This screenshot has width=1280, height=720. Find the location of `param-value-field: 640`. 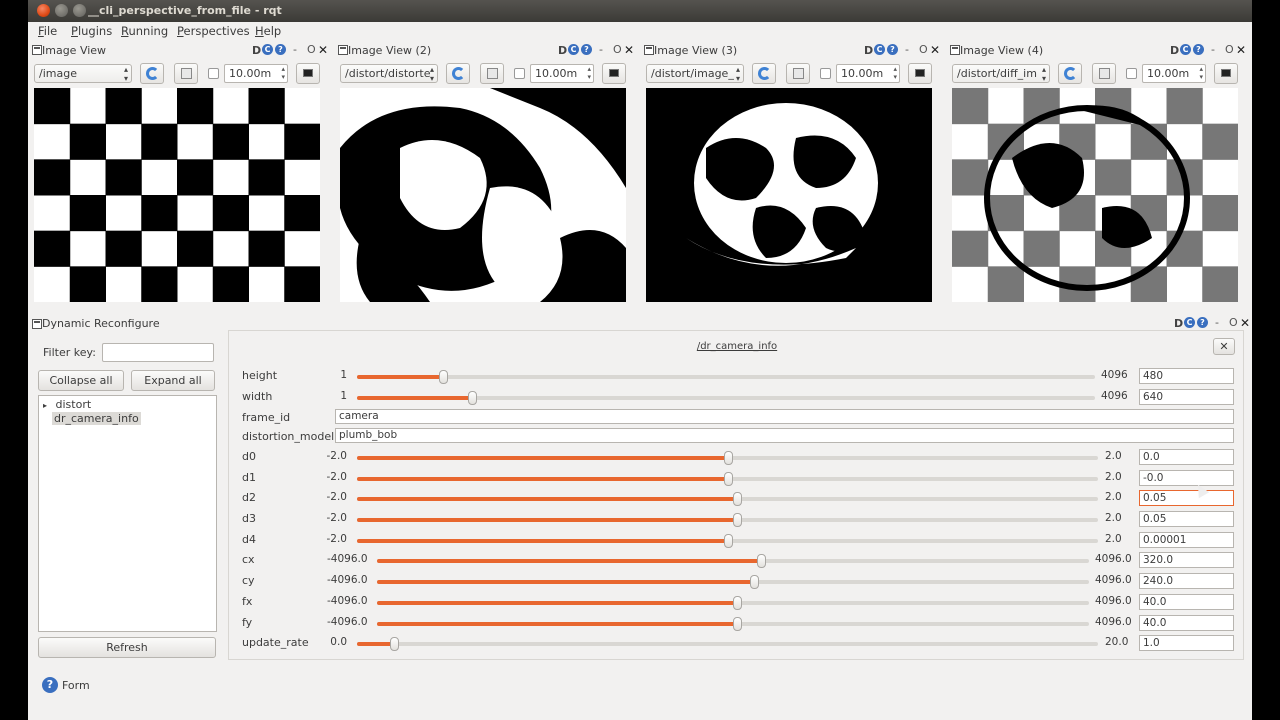

param-value-field: 640 is located at coordinates (1186, 397).